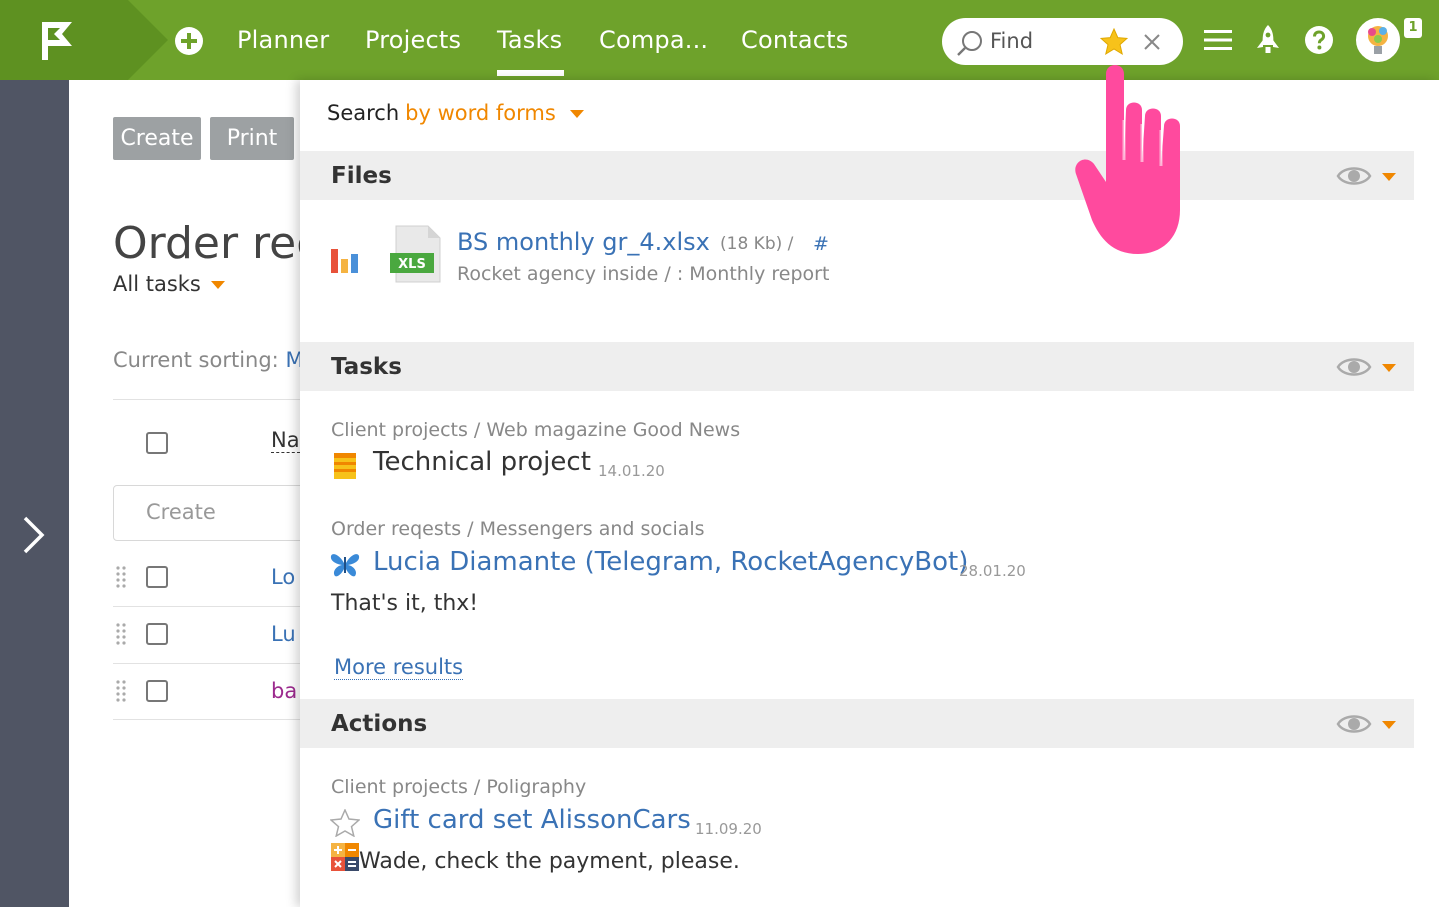  I want to click on find-box, so click(1062, 41).